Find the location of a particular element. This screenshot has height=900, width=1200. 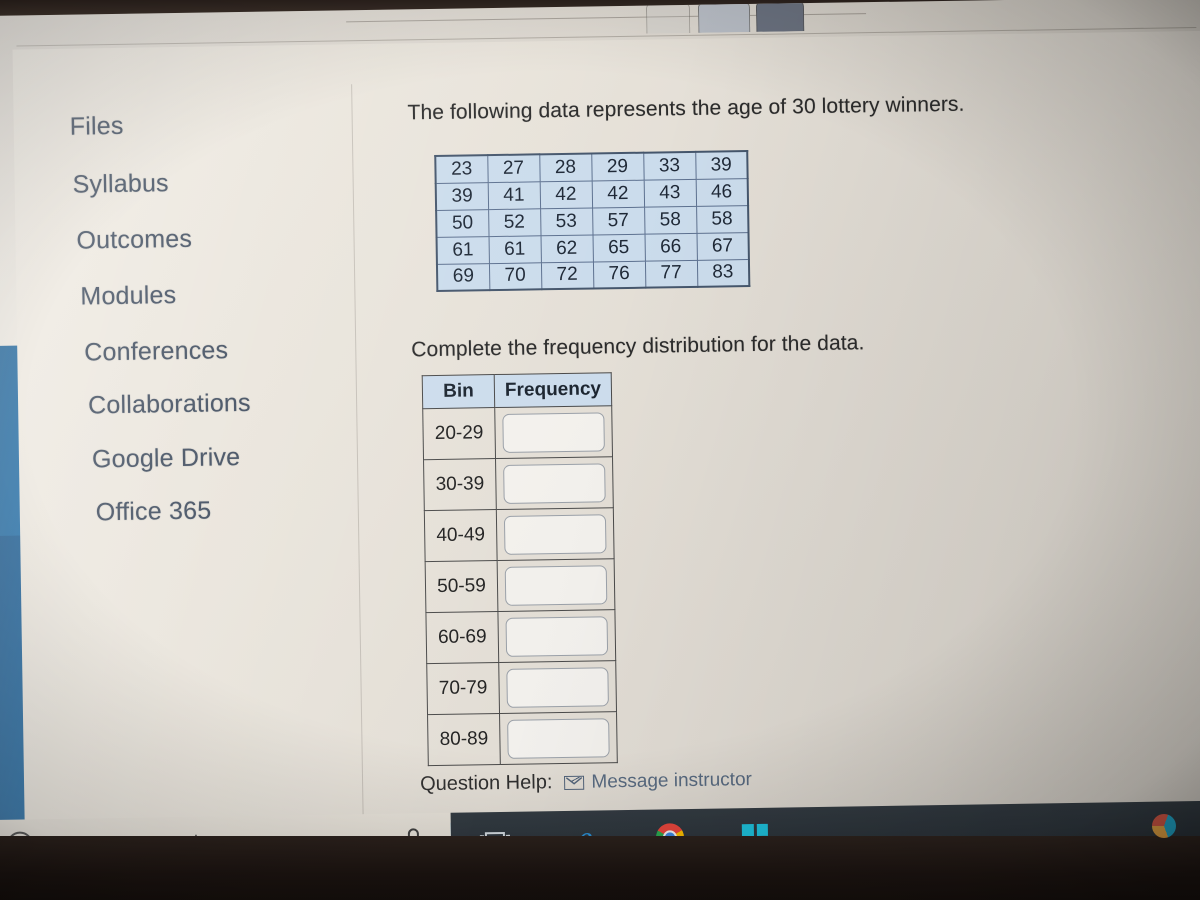

sidebar-item-files: Files is located at coordinates (97, 127).